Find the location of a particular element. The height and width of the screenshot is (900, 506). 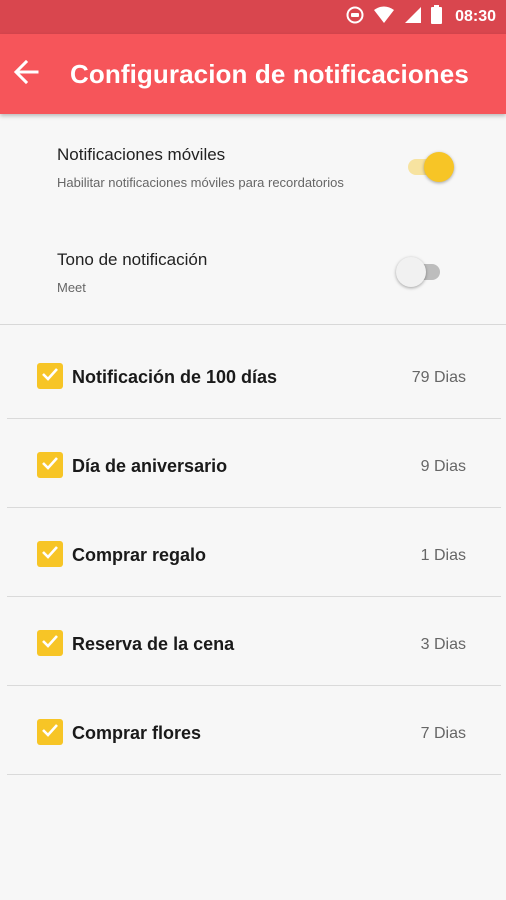

reminder-days: 79 Dias is located at coordinates (438, 377).